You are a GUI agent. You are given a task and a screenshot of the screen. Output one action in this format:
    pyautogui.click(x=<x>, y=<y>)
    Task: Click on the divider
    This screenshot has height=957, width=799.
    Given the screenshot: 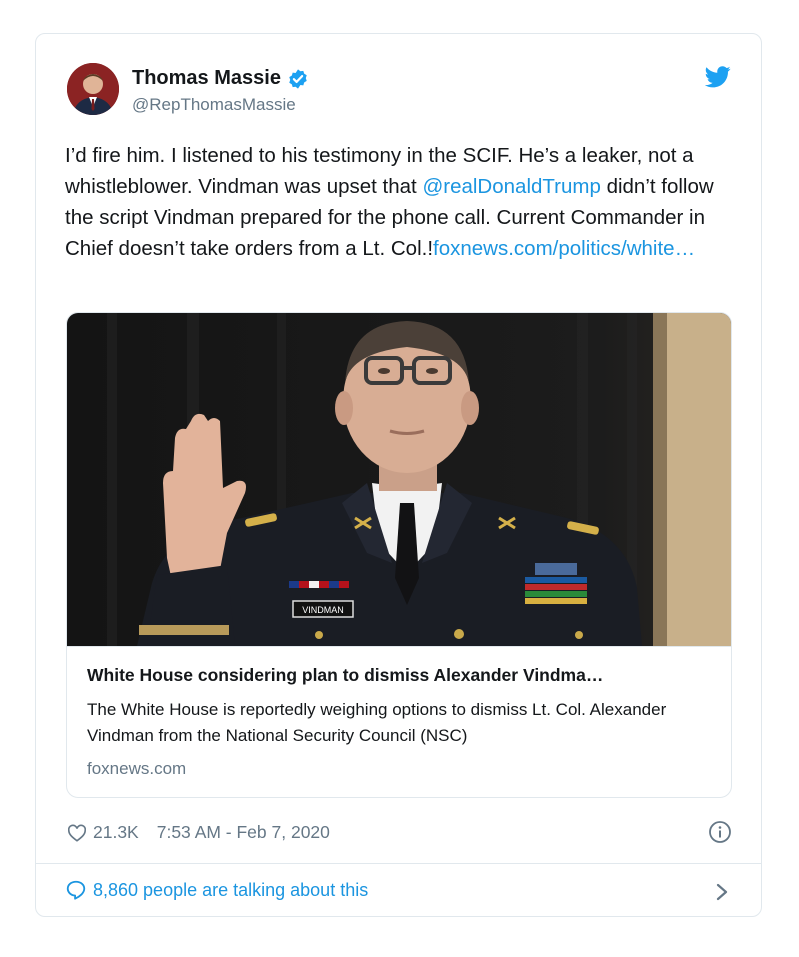 What is the action you would take?
    pyautogui.click(x=398, y=863)
    